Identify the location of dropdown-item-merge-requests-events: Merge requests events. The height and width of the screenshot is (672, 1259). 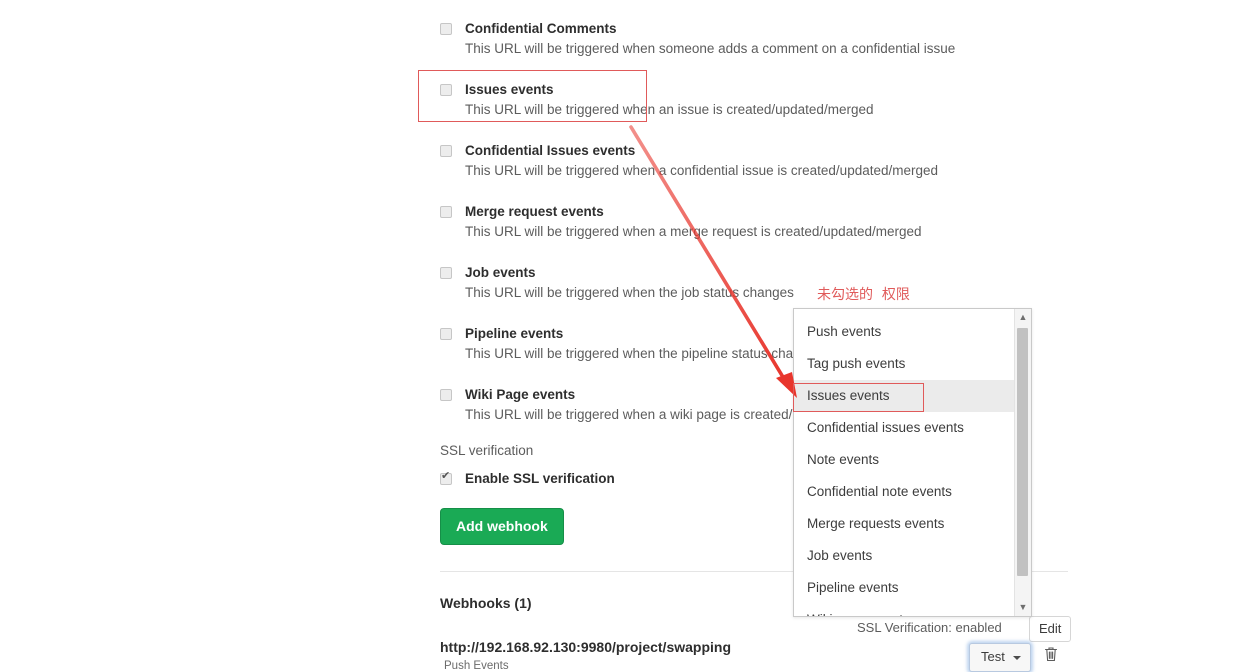
(904, 524).